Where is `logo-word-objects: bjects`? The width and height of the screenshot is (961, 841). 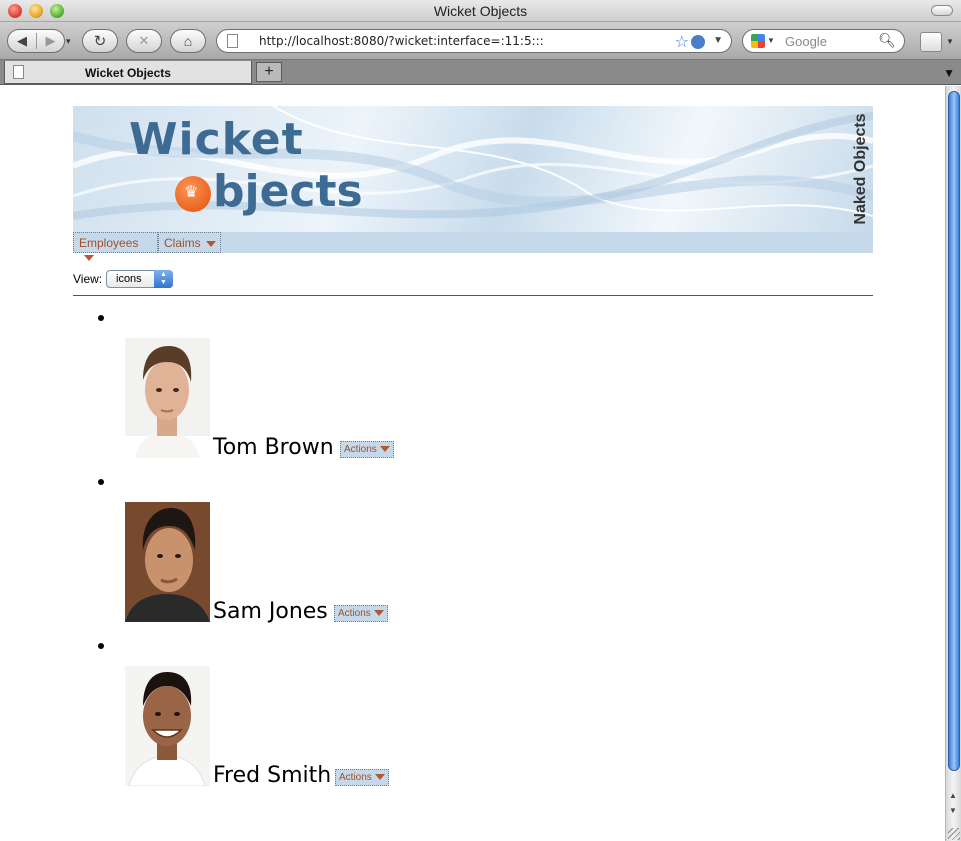
logo-word-objects: bjects is located at coordinates (288, 191).